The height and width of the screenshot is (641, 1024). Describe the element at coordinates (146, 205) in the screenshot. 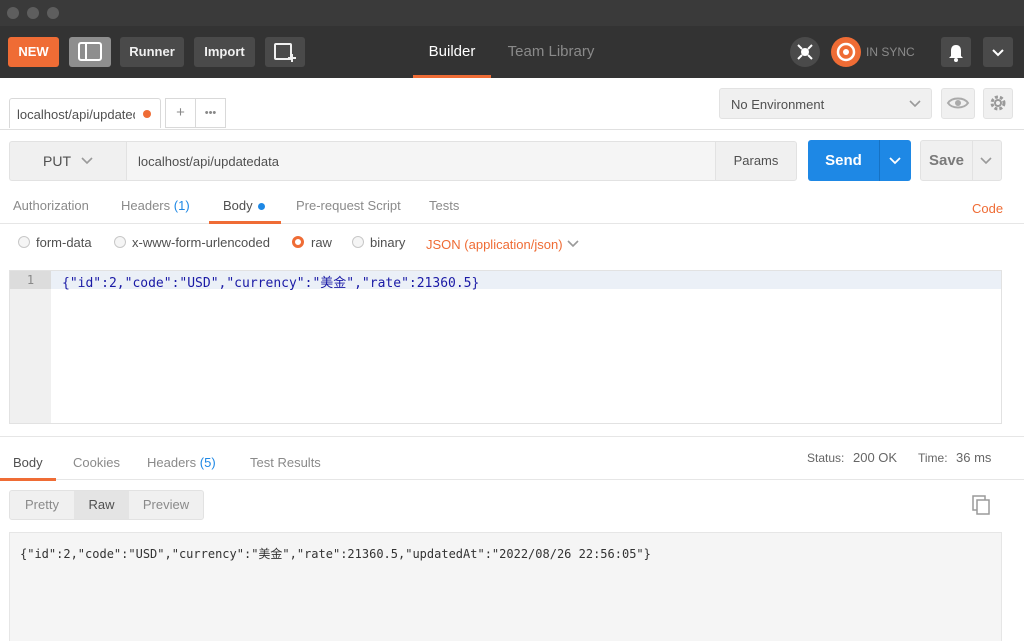

I see `tab-headers-label: Headers` at that location.